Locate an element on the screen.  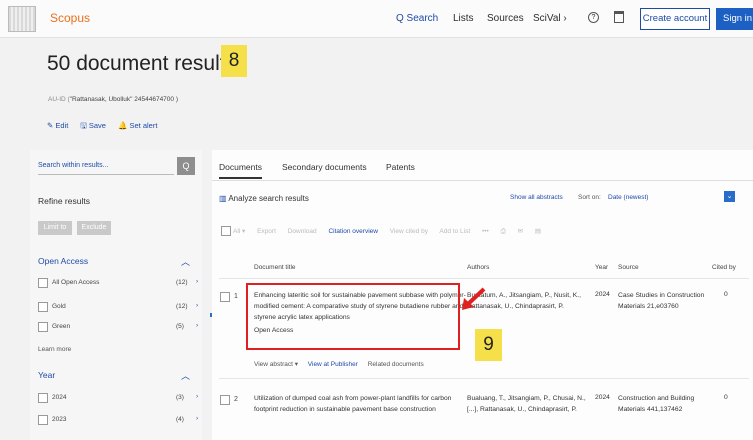
query-actions: ✎ Edit 🖫 Save 🔔 Set alert is located at coordinates (107, 126).